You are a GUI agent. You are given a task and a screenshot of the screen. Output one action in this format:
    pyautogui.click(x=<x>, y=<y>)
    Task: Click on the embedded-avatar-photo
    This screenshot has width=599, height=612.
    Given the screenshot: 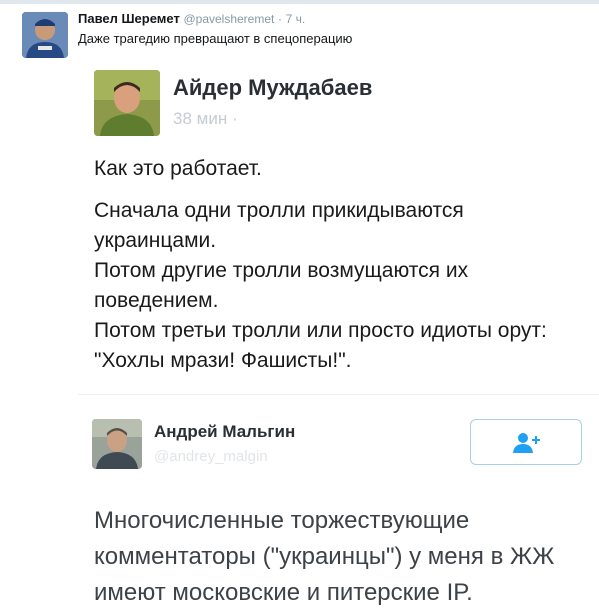 What is the action you would take?
    pyautogui.click(x=127, y=103)
    